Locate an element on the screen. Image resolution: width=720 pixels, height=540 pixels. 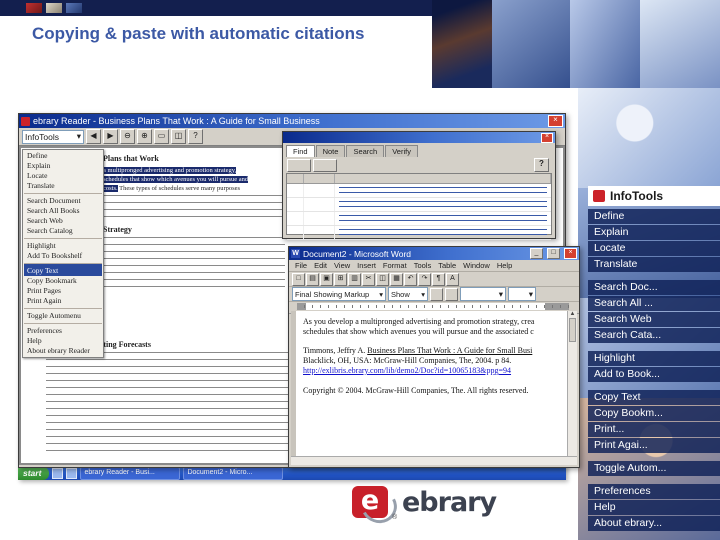
context-menu-item: Highlight is located at coordinates (63, 244).